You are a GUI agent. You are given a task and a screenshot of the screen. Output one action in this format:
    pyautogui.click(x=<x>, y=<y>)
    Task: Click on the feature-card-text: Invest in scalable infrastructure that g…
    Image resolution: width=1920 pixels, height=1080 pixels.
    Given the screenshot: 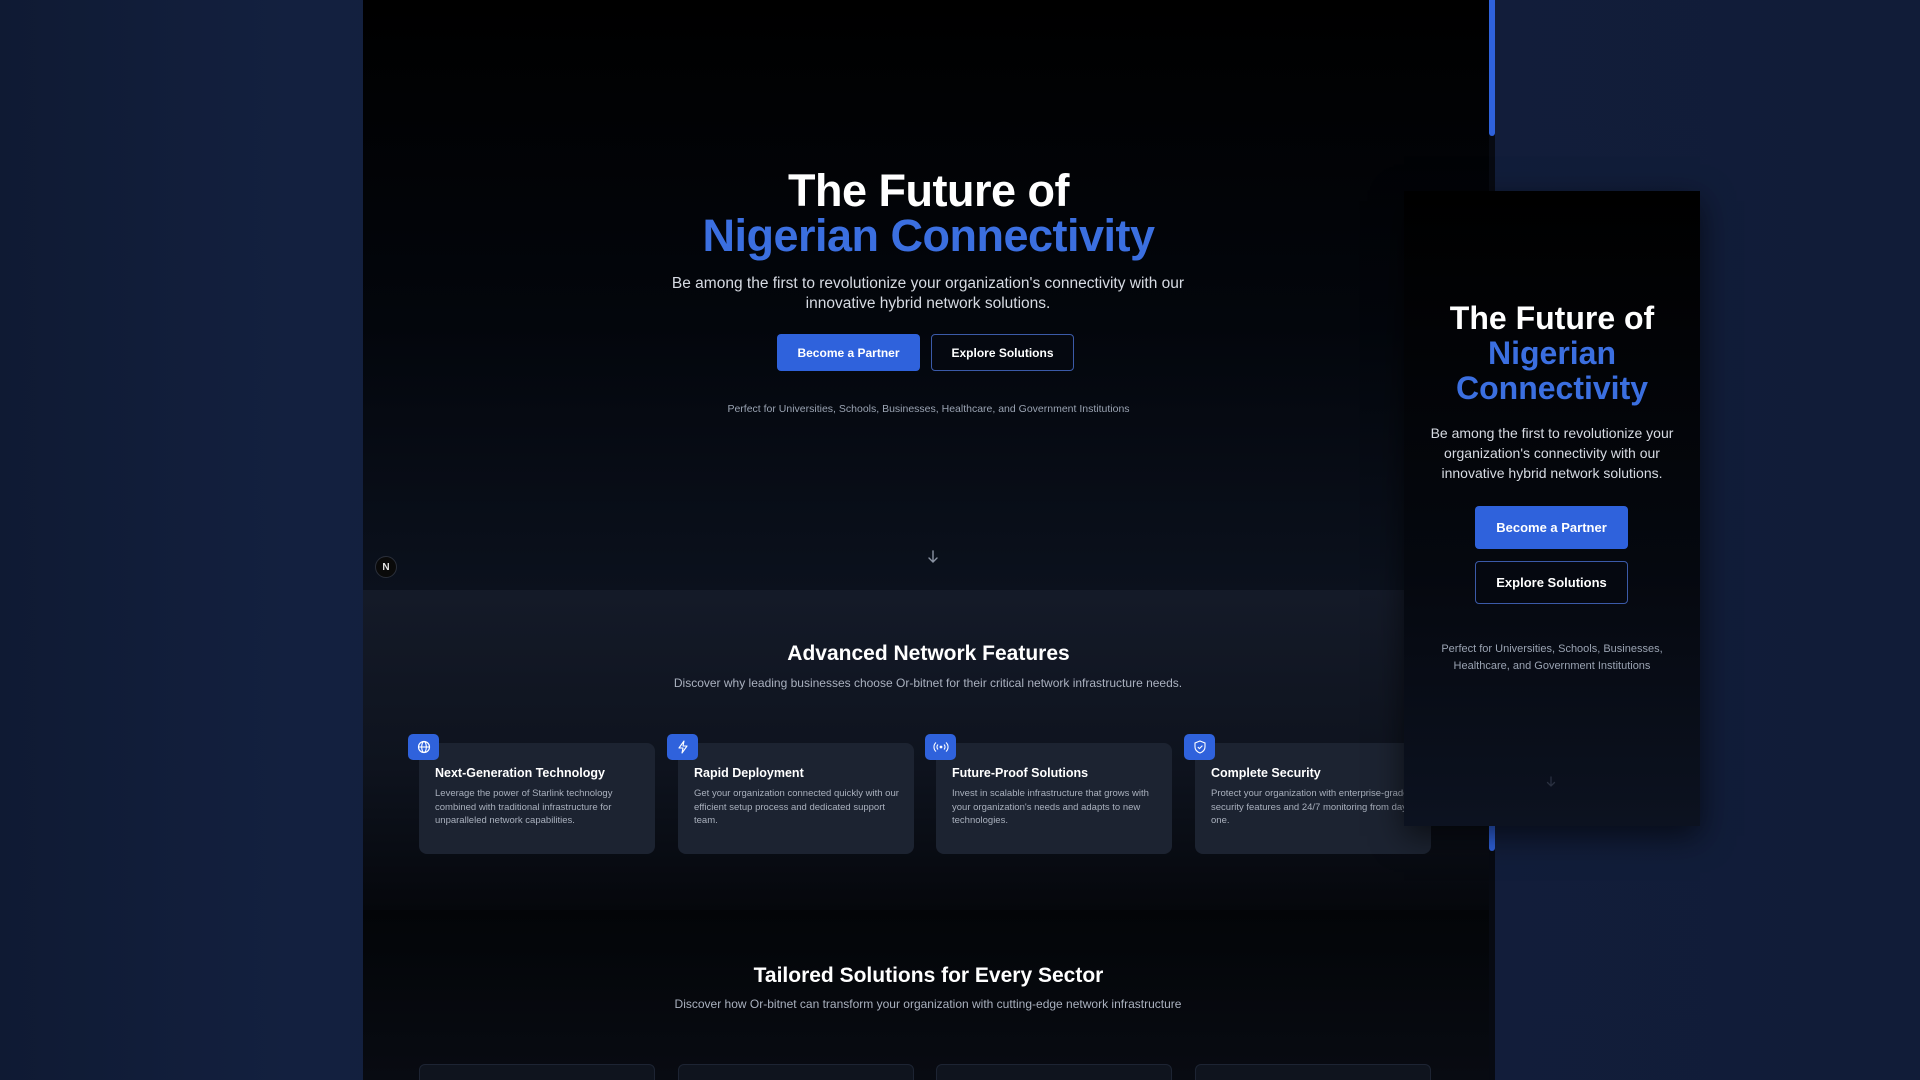 What is the action you would take?
    pyautogui.click(x=1050, y=807)
    